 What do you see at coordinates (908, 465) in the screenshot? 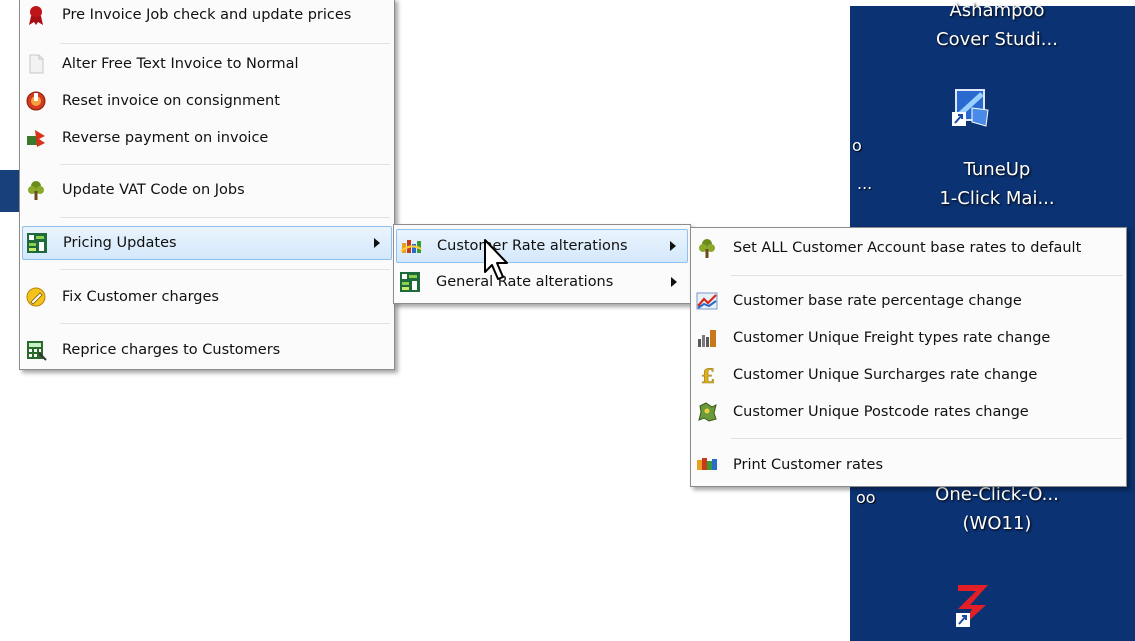
I see `menu-item-print-customer-rates: Print Customer rates` at bounding box center [908, 465].